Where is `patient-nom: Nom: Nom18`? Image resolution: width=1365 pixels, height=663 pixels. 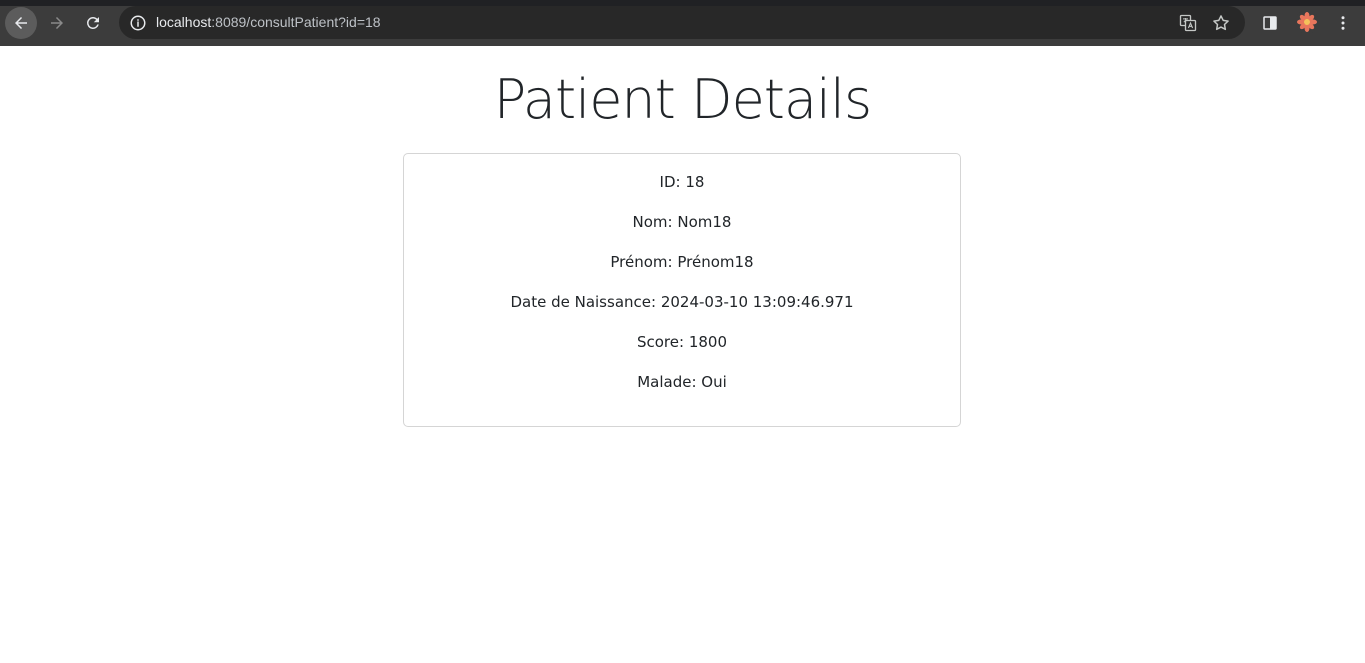 patient-nom: Nom: Nom18 is located at coordinates (682, 222).